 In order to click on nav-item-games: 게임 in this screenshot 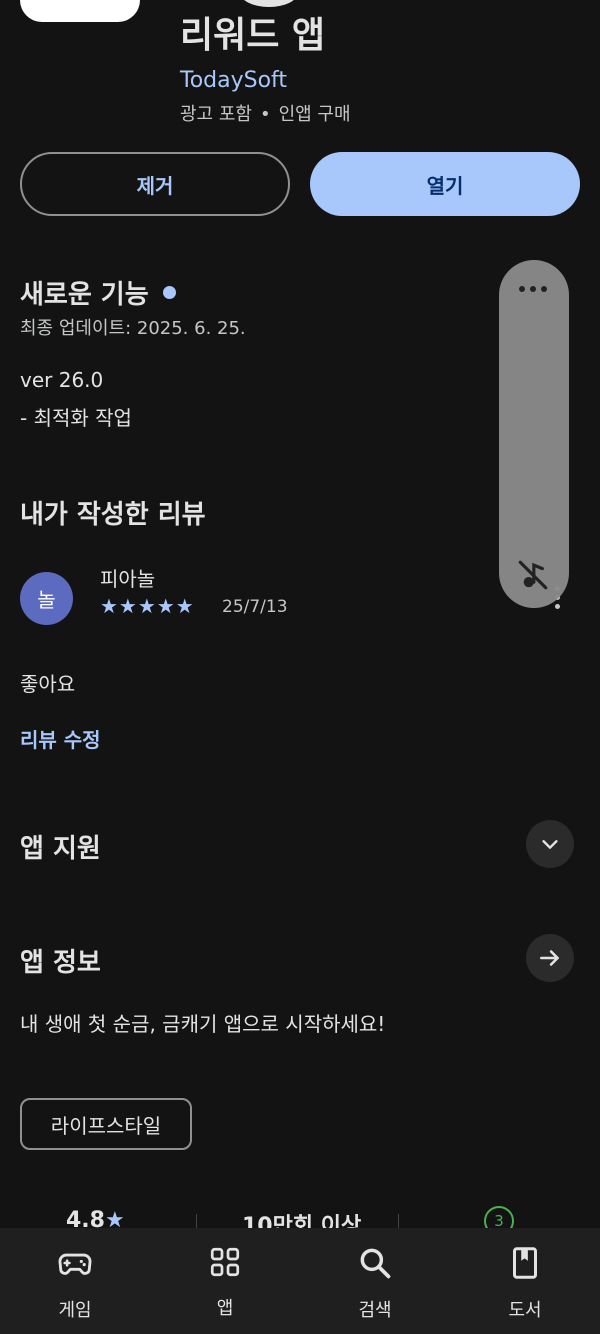, I will do `click(75, 1283)`.